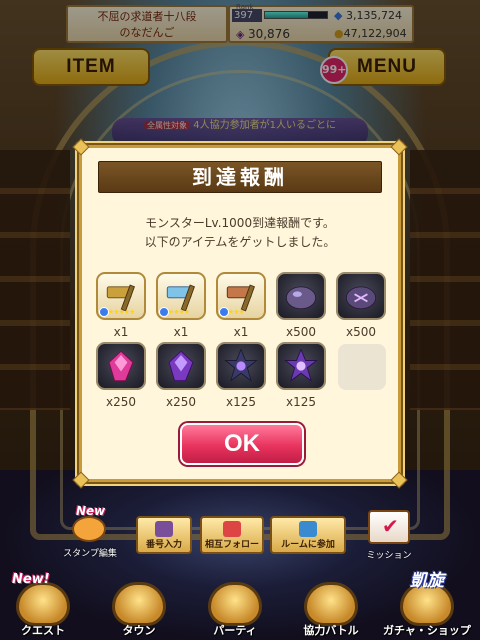 The height and width of the screenshot is (640, 480). What do you see at coordinates (181, 366) in the screenshot?
I see `purple-crystal-icon` at bounding box center [181, 366].